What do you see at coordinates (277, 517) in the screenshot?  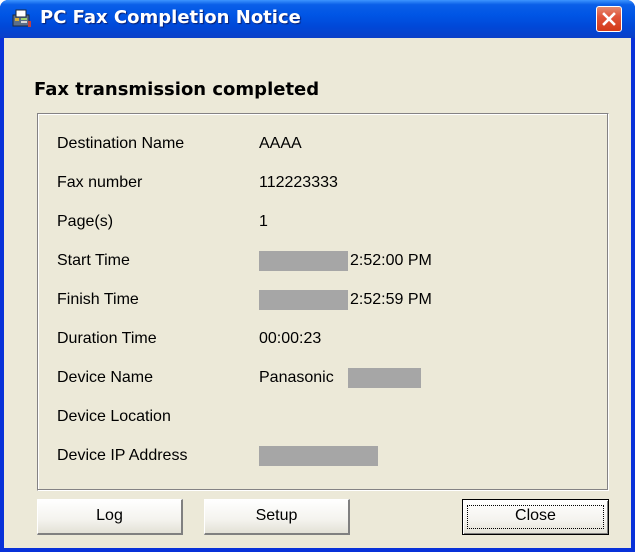 I see `setup-button: Setup` at bounding box center [277, 517].